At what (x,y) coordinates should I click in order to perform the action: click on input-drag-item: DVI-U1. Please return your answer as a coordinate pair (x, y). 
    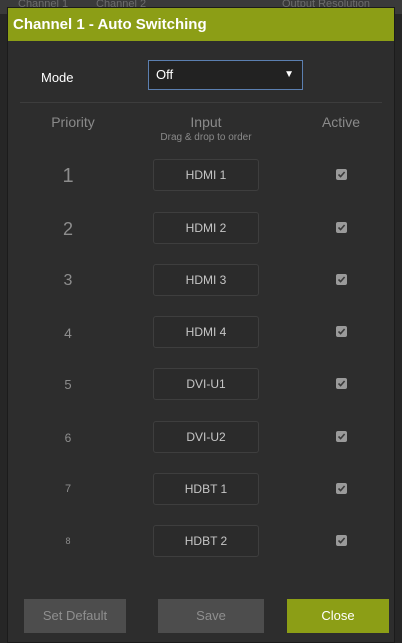
    Looking at the image, I should click on (206, 384).